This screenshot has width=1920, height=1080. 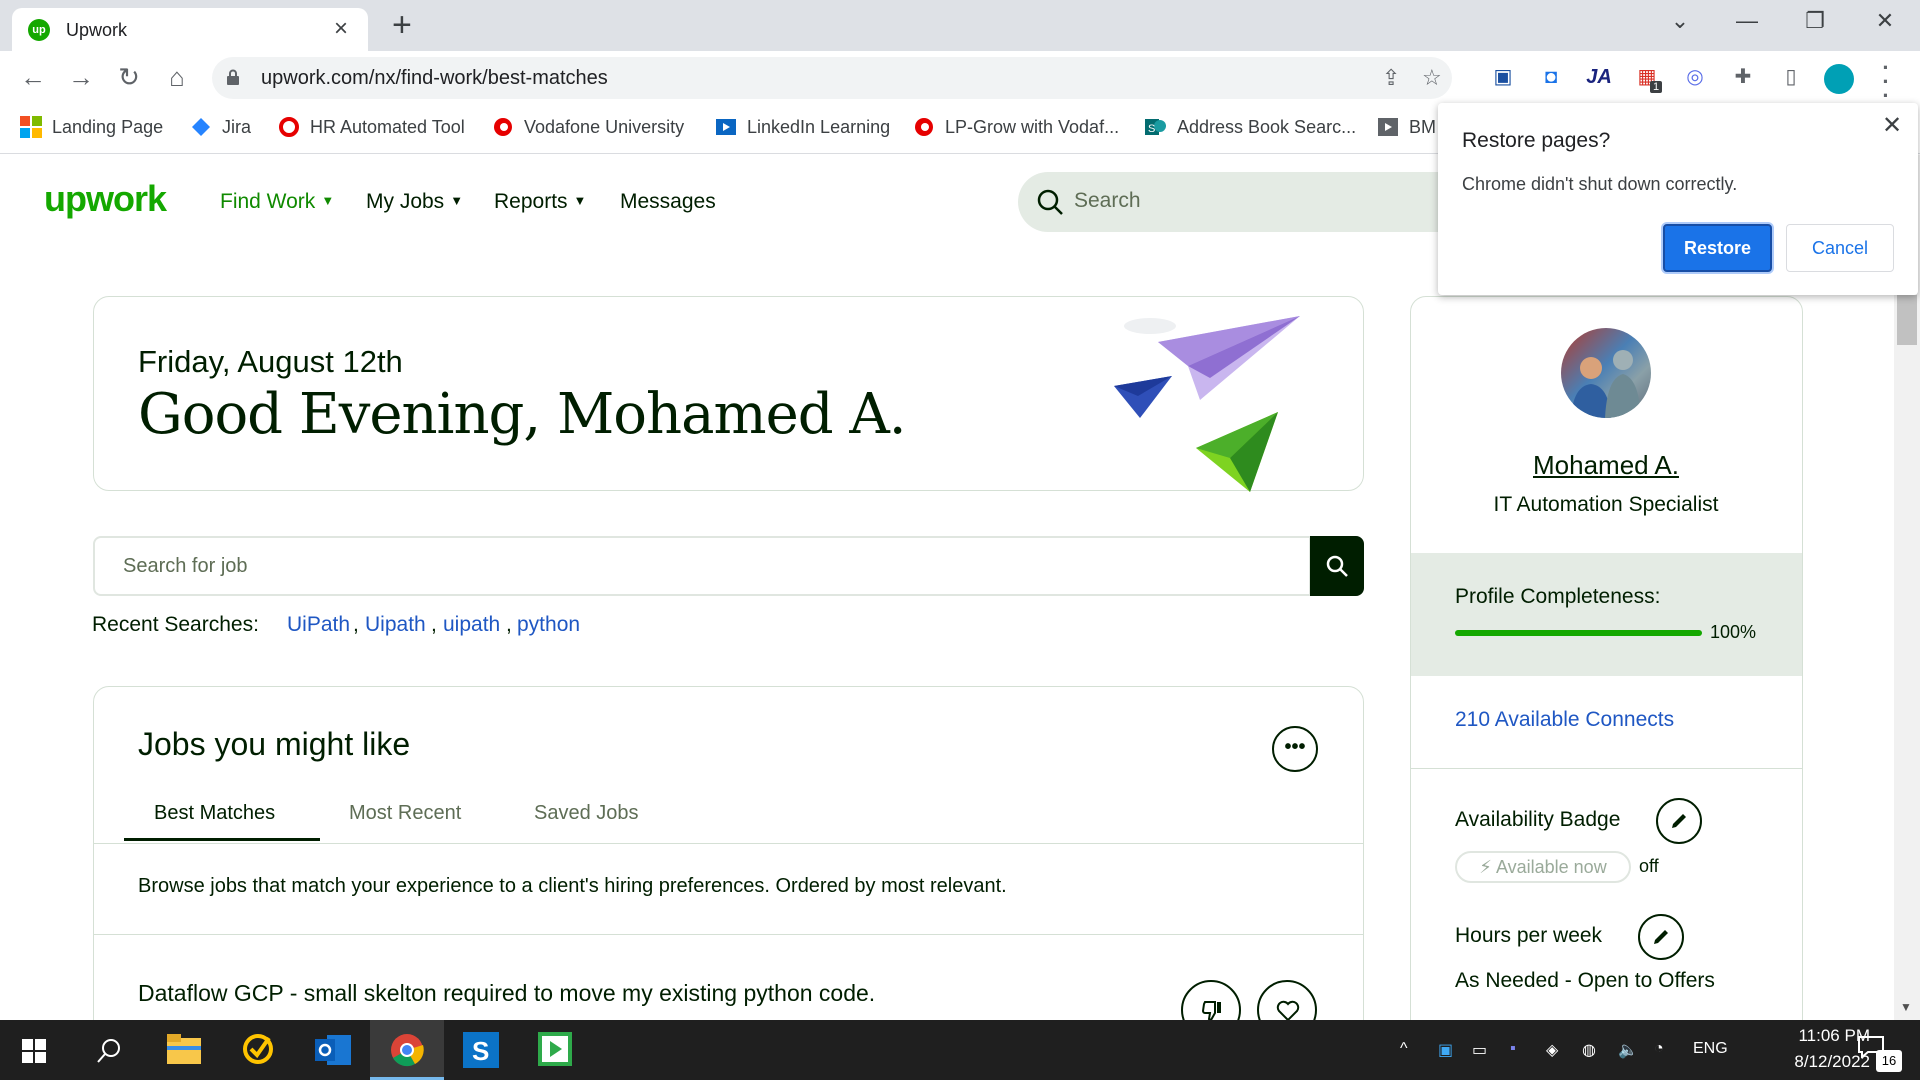 What do you see at coordinates (222, 839) in the screenshot?
I see `active-tab-indicator` at bounding box center [222, 839].